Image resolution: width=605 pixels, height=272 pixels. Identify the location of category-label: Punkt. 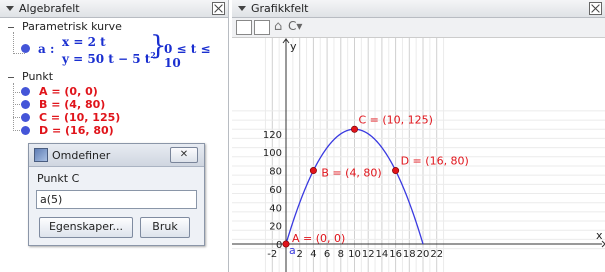
(38, 76).